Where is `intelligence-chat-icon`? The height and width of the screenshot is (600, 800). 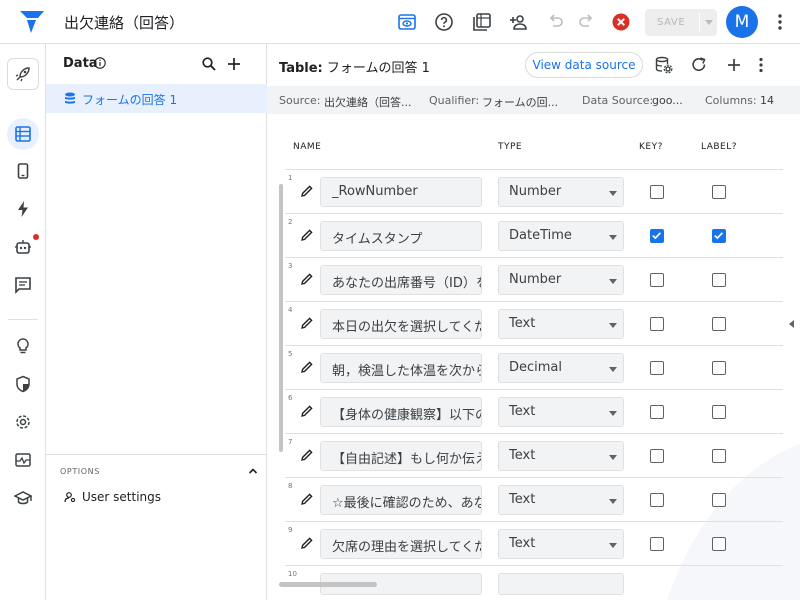 intelligence-chat-icon is located at coordinates (23, 285).